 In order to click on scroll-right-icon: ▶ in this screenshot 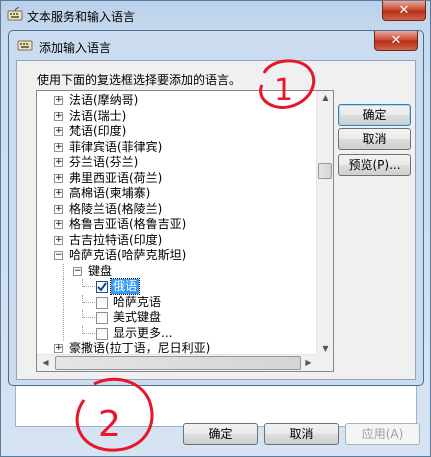, I will do `click(308, 362)`.